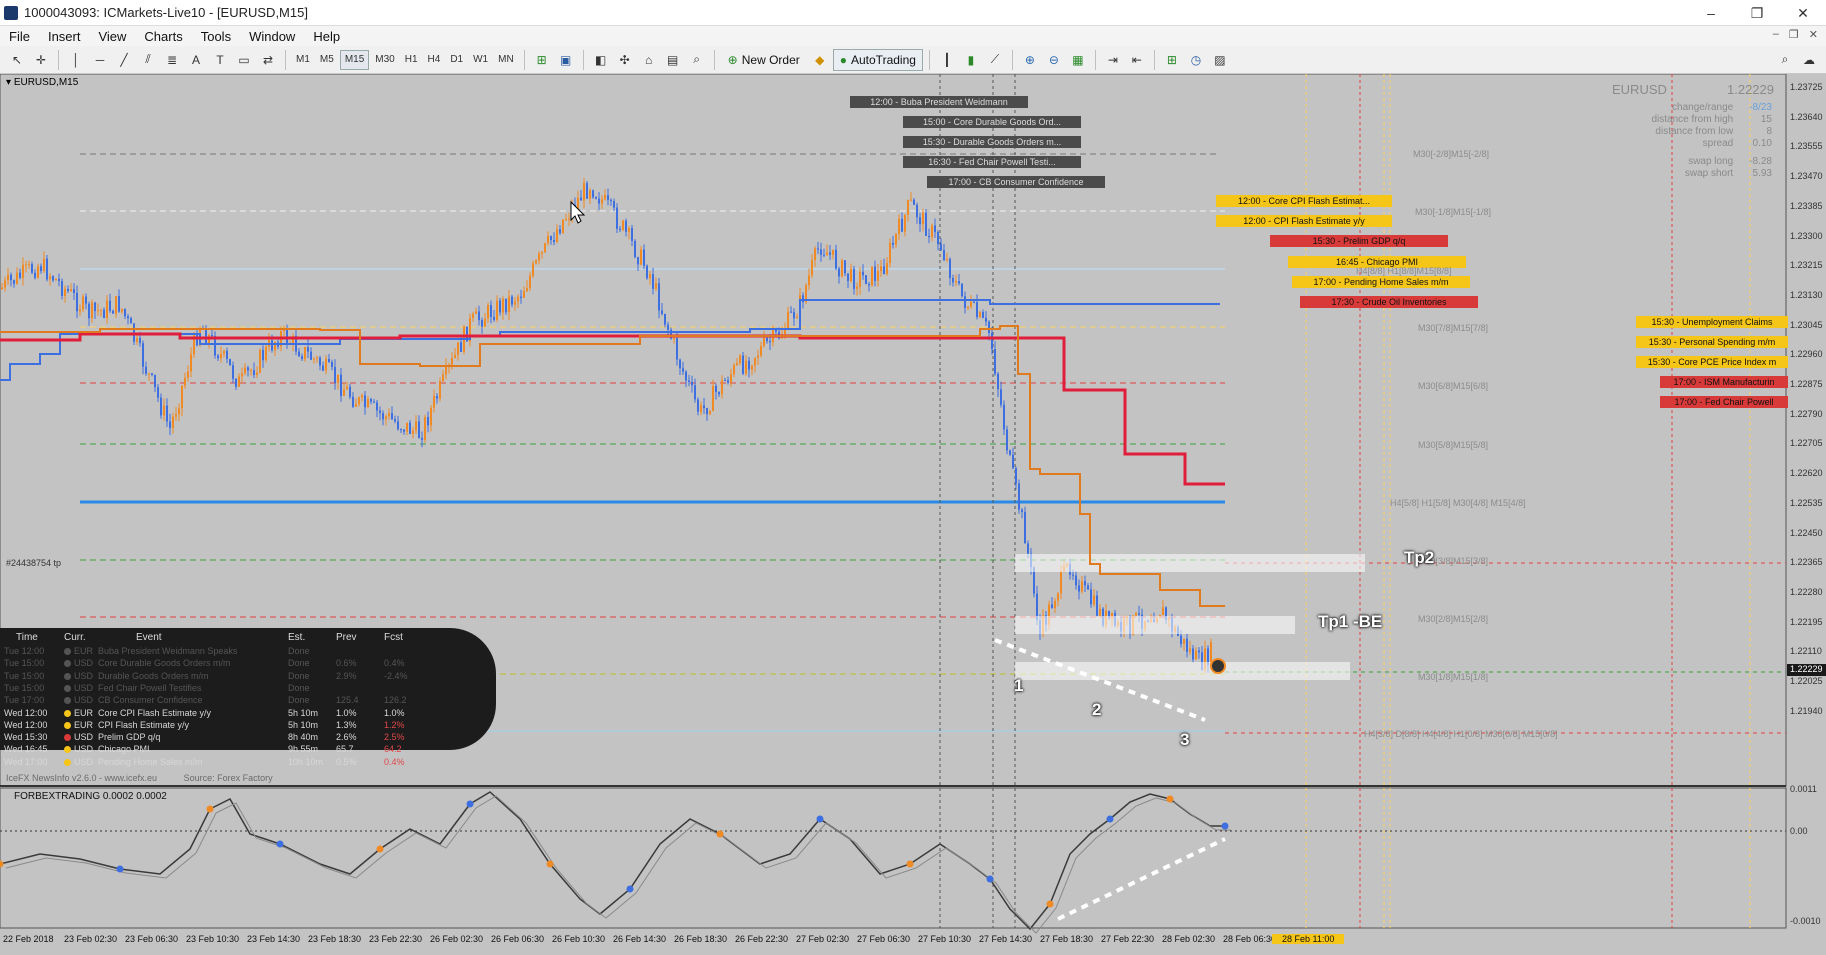  Describe the element at coordinates (216, 36) in the screenshot. I see `menu-tools: Tools` at that location.